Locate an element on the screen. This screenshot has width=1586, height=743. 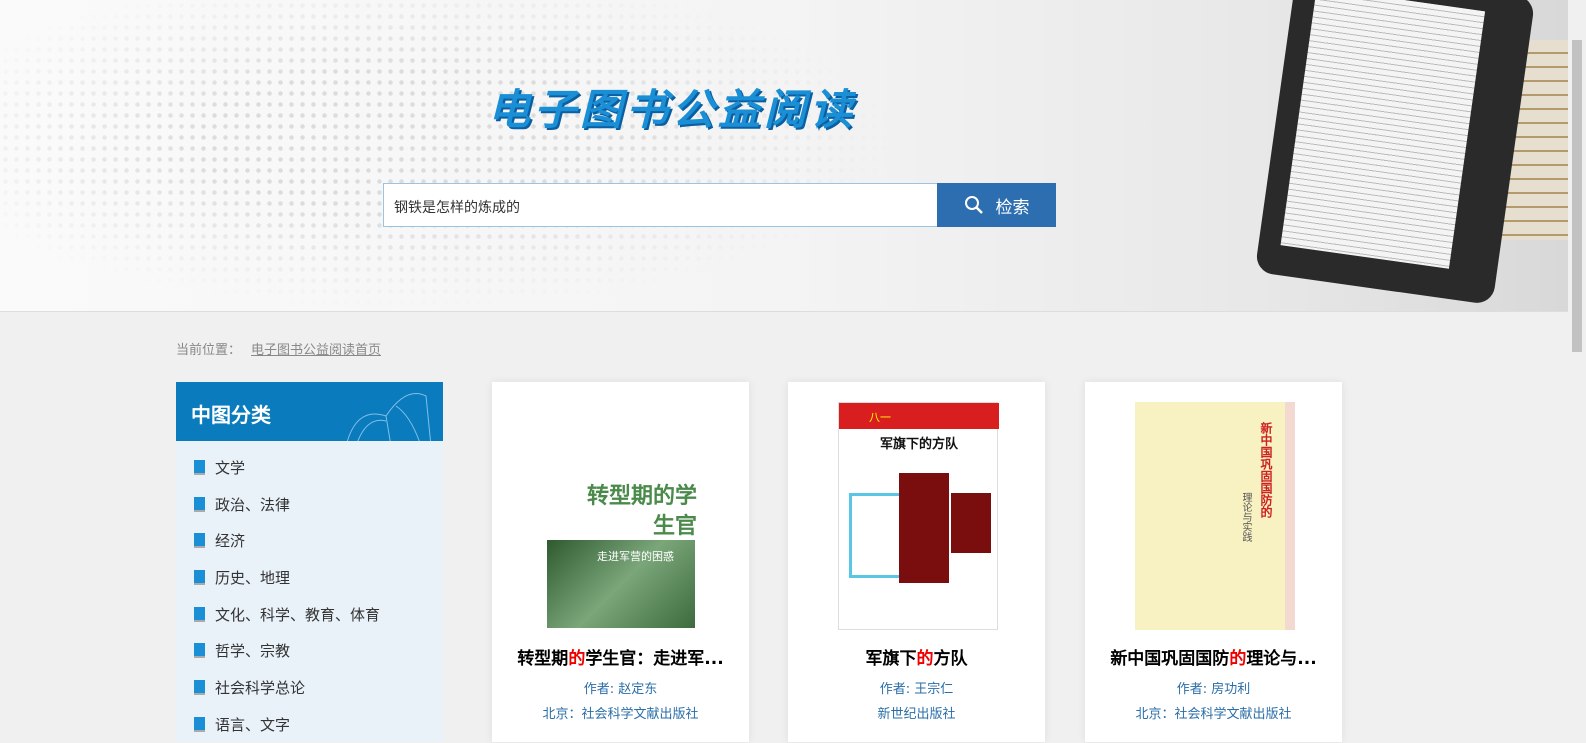
breadcrumb: 当前位置： 电子图书公益阅读首页 is located at coordinates (278, 348).